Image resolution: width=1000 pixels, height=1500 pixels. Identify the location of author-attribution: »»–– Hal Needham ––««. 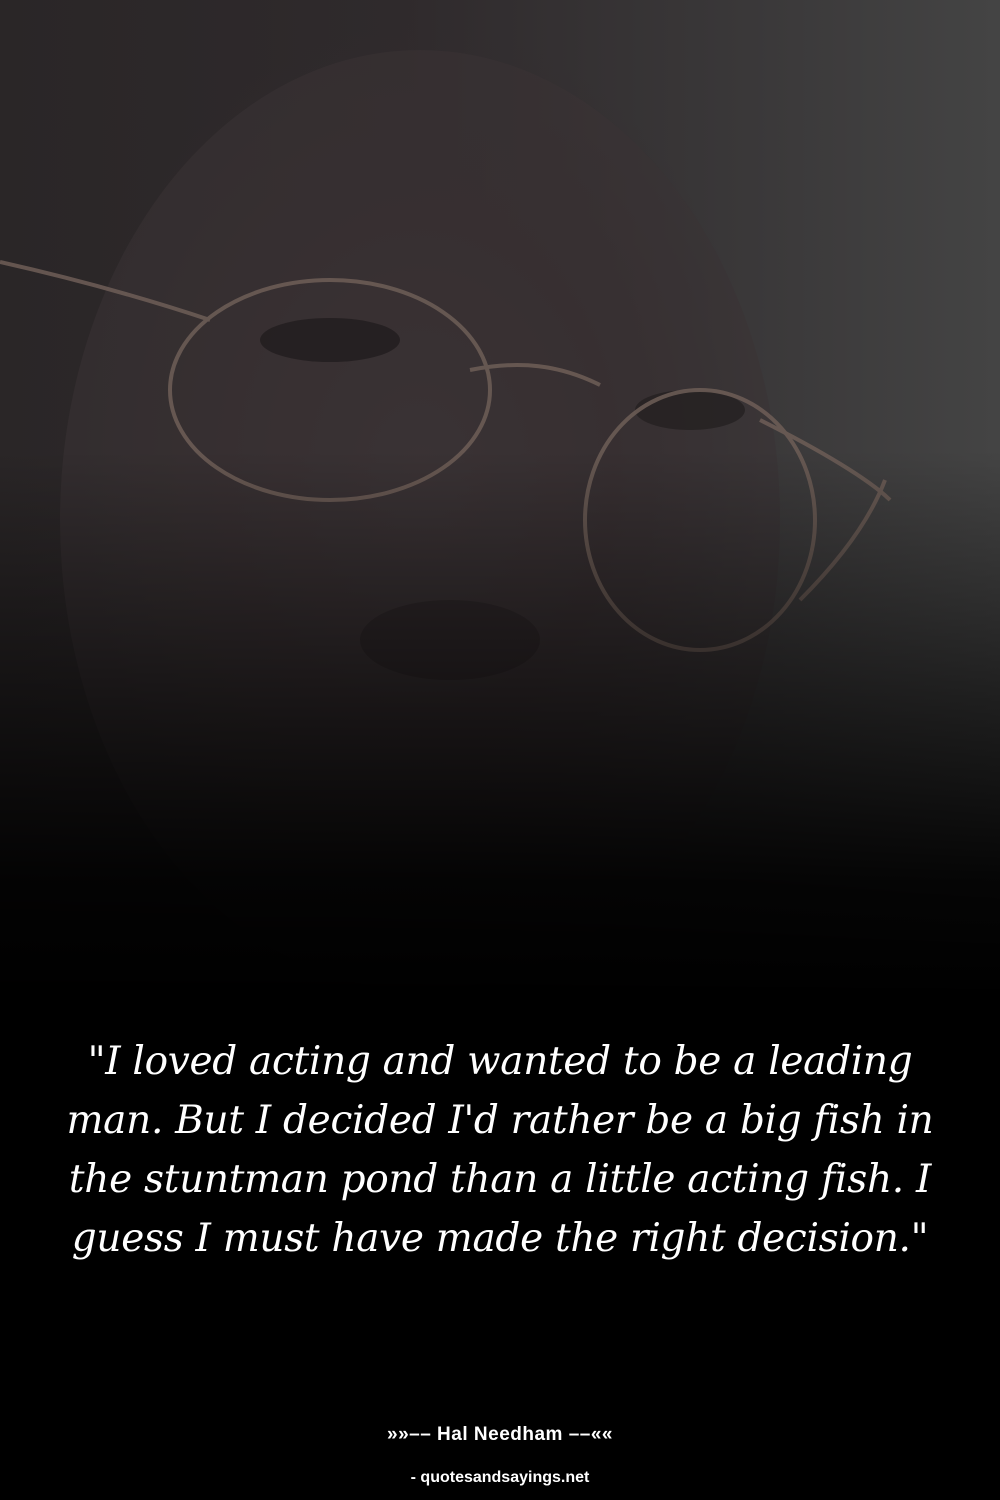
(500, 1434).